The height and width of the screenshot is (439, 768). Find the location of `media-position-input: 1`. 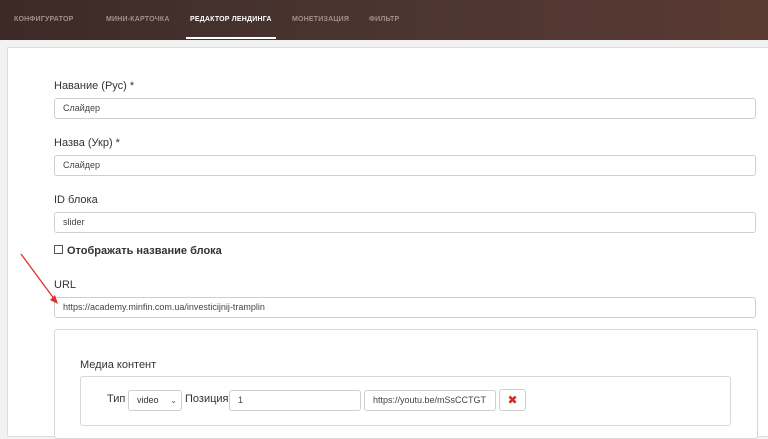

media-position-input: 1 is located at coordinates (295, 400).